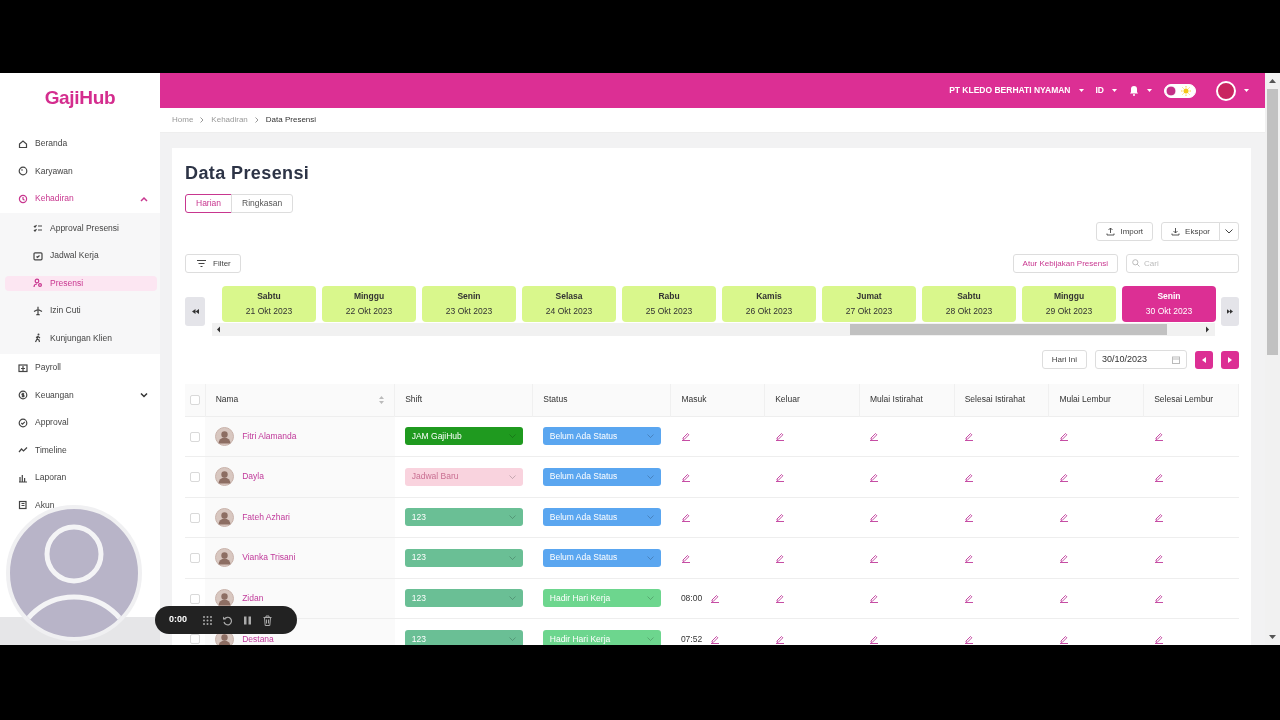 Image resolution: width=1280 pixels, height=720 pixels. I want to click on day-card: Selasa 24 Okt 2023, so click(569, 304).